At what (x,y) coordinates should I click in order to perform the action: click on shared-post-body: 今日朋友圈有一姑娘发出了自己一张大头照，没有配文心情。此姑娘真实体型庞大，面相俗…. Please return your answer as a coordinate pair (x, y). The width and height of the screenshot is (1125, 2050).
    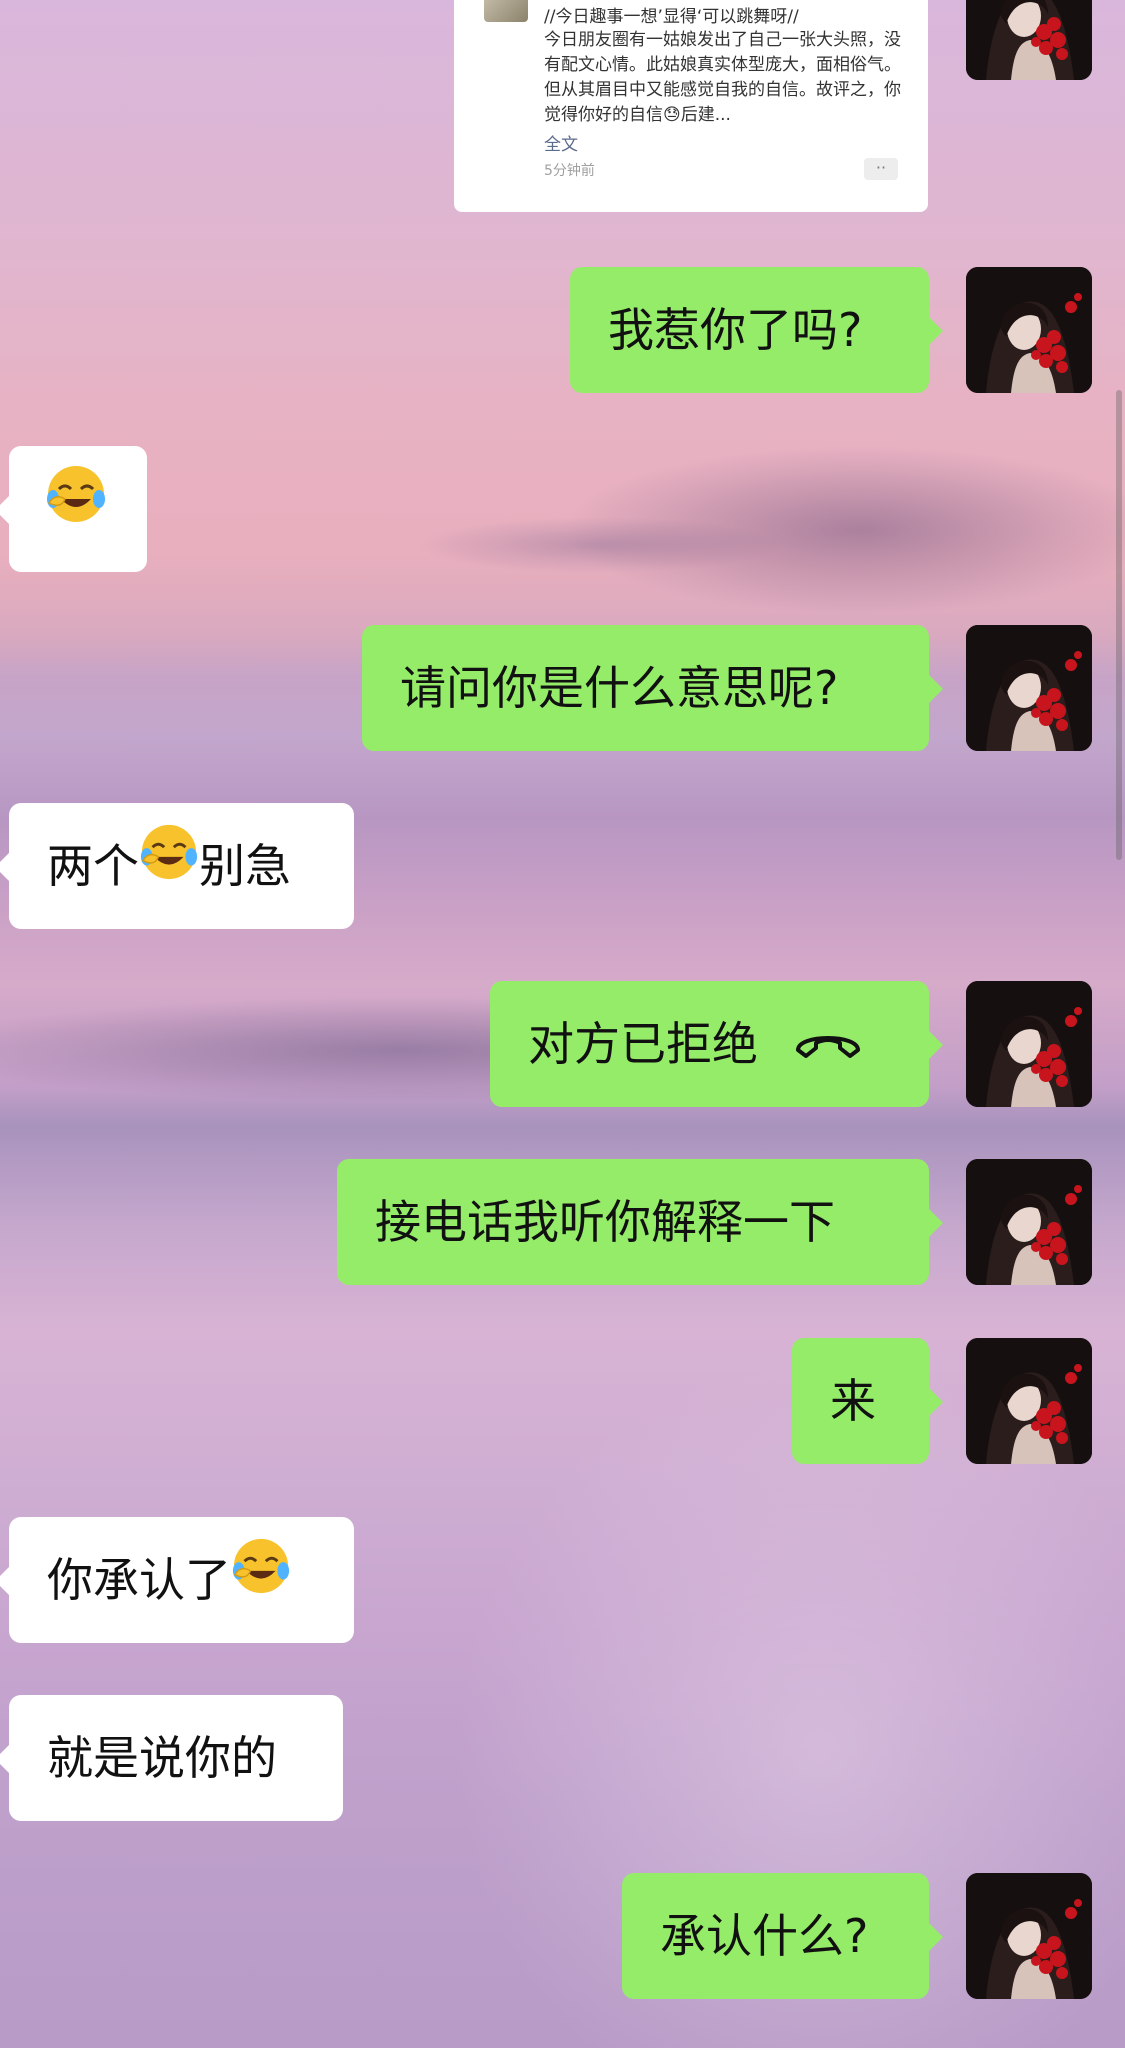
    Looking at the image, I should click on (722, 77).